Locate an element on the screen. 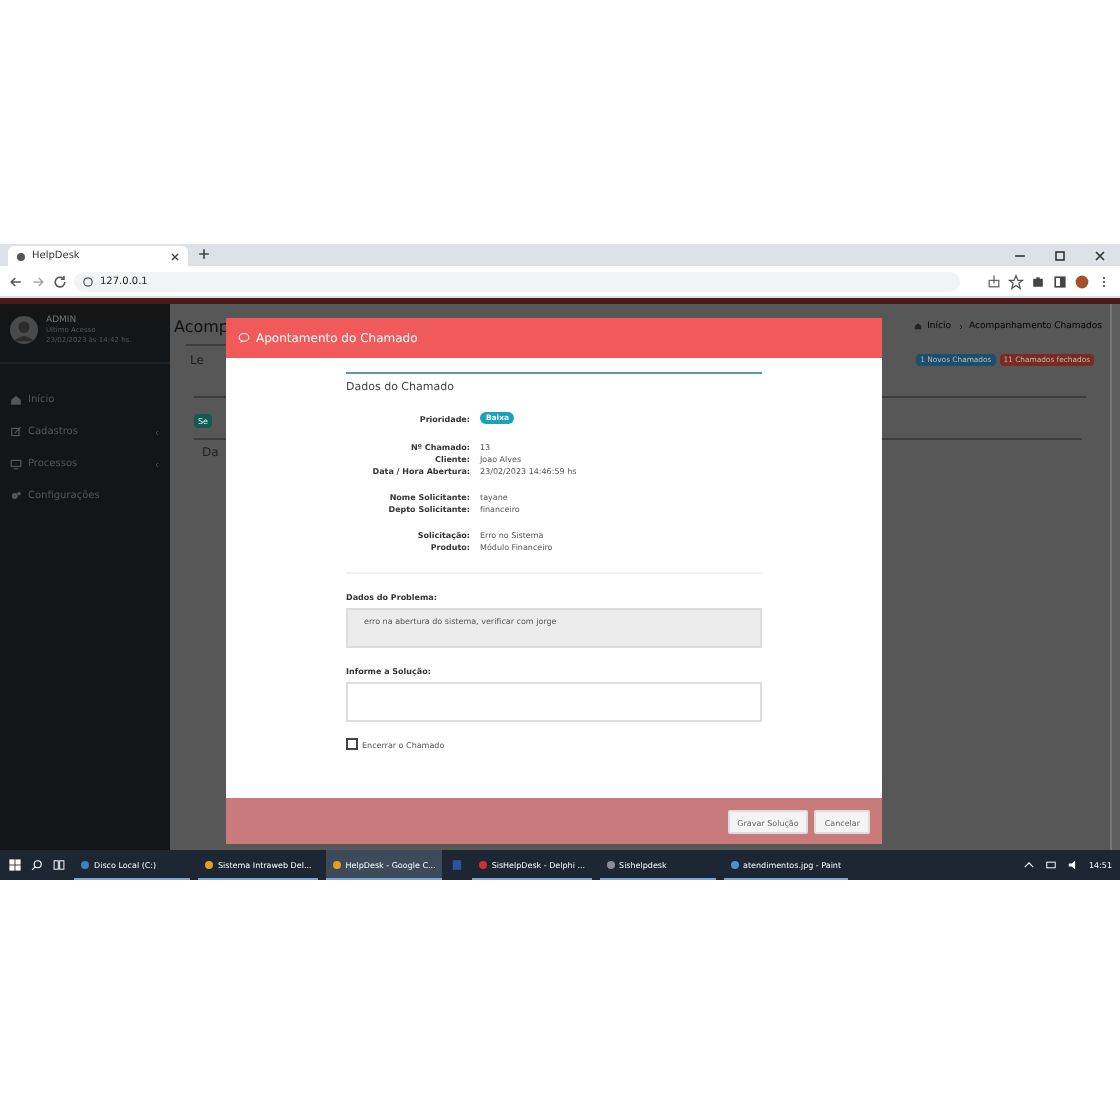 The image size is (1120, 1120). back-icon is located at coordinates (16, 281).